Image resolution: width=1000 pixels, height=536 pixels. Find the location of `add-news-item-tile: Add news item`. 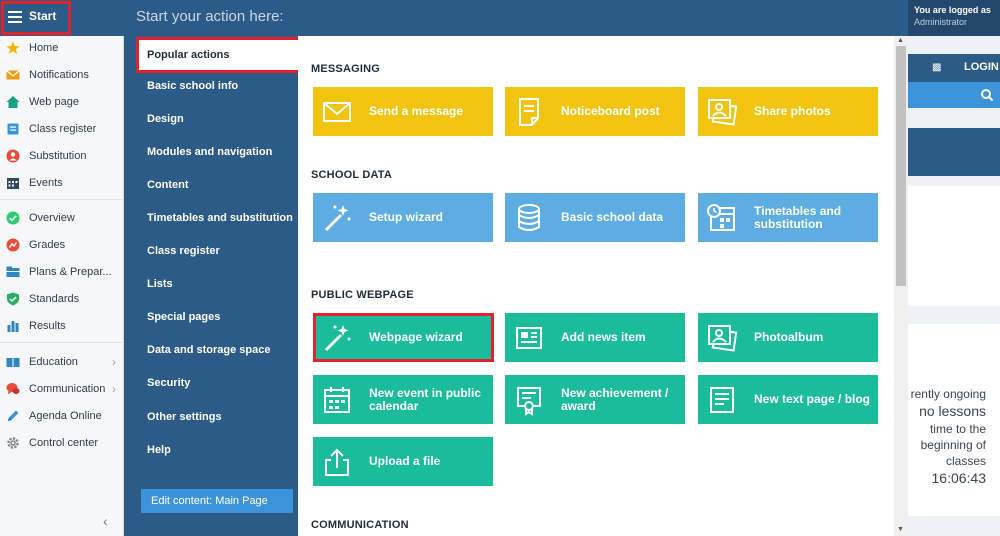

add-news-item-tile: Add news item is located at coordinates (595, 337).